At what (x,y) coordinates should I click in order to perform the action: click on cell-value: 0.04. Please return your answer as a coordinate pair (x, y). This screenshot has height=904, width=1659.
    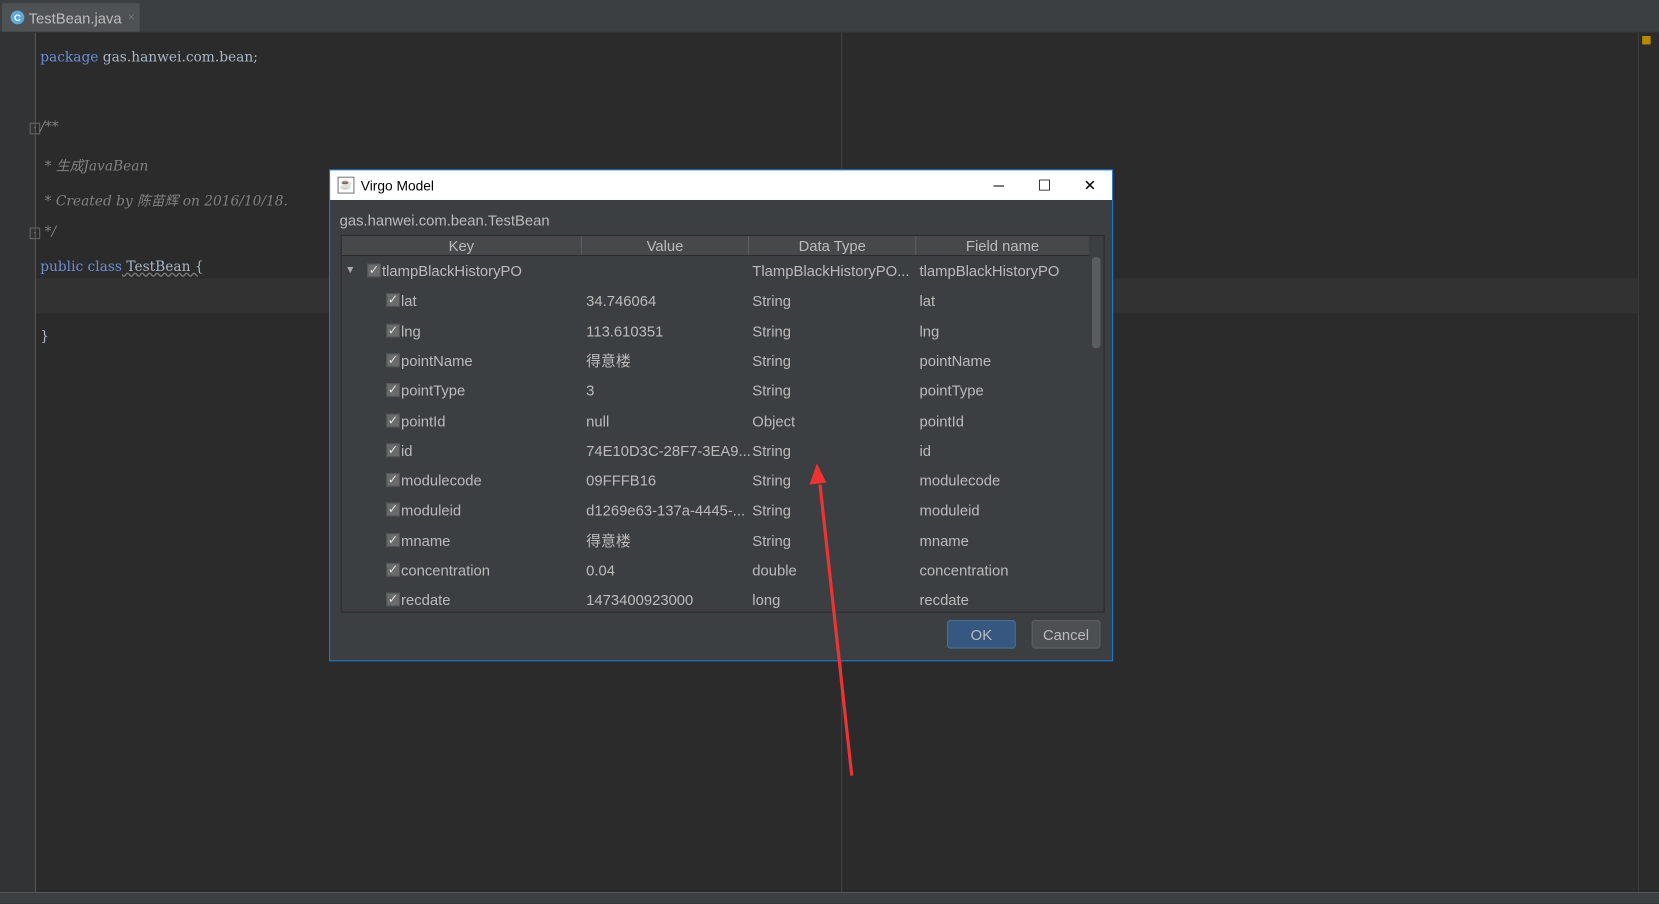
    Looking at the image, I should click on (600, 571).